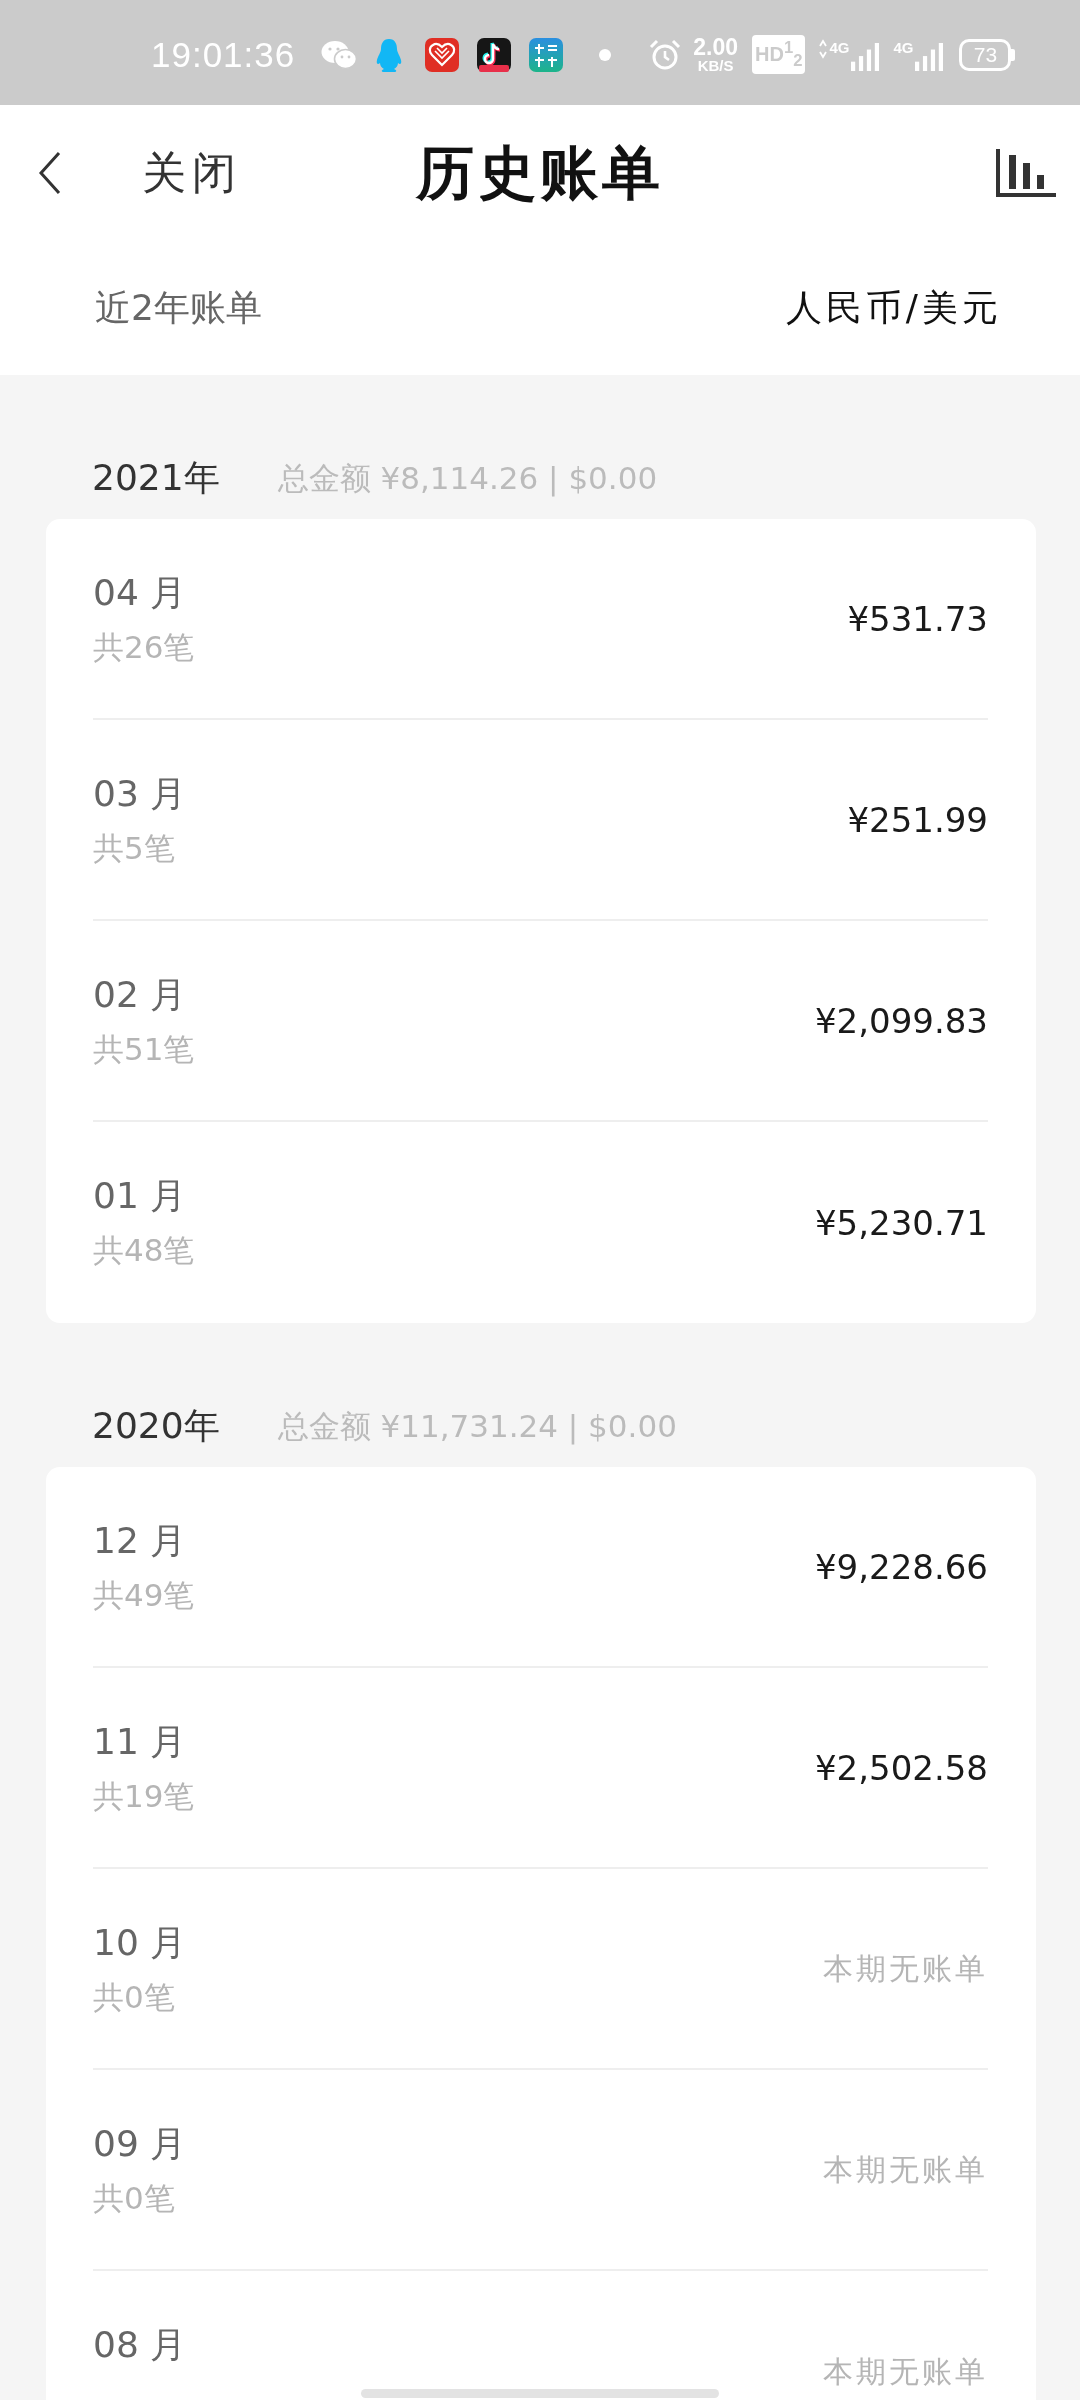 The height and width of the screenshot is (2400, 1080). I want to click on close-button: 关闭, so click(192, 172).